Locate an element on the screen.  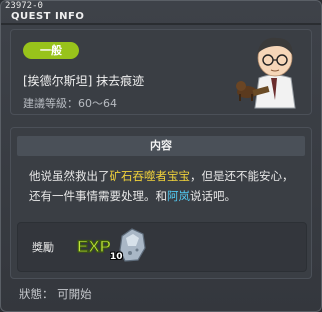
npc-portrait-icon is located at coordinates (266, 73).